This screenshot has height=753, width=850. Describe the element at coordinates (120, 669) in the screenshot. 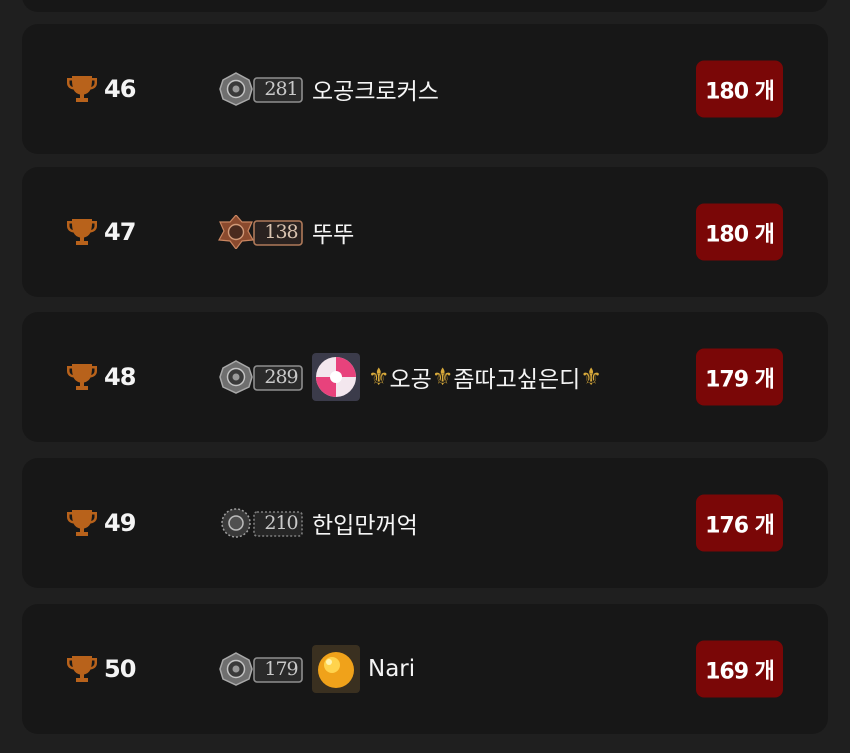

I see `rank-number: 50` at that location.